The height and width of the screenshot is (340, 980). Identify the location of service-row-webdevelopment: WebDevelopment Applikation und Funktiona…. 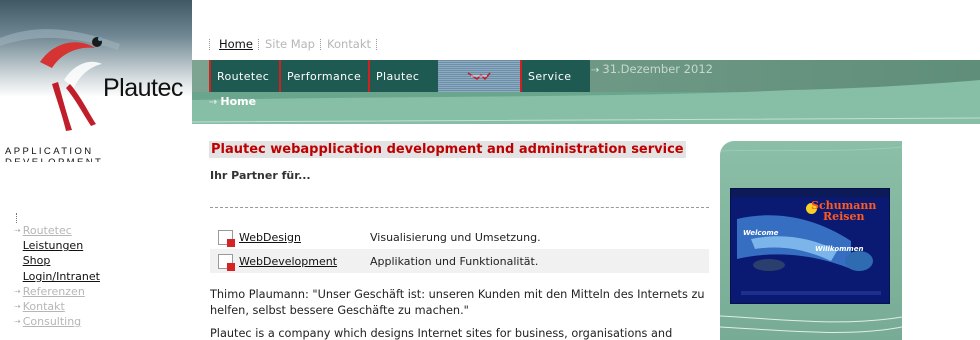
(459, 261).